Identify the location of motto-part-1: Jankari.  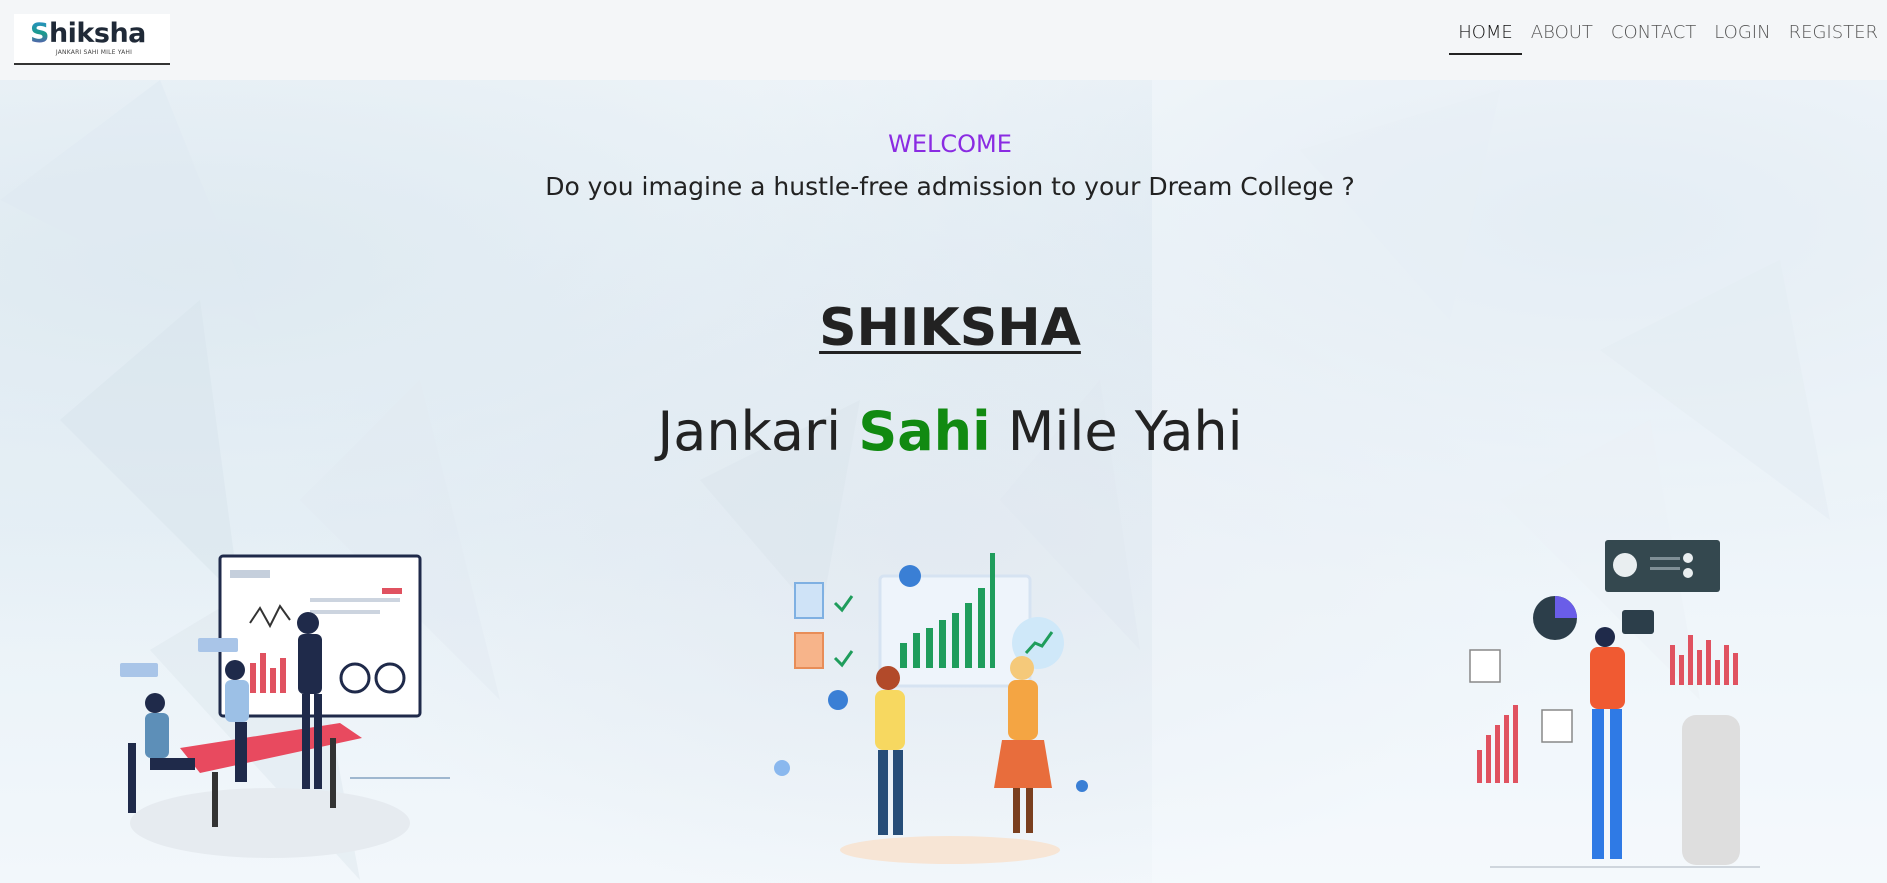
(758, 431).